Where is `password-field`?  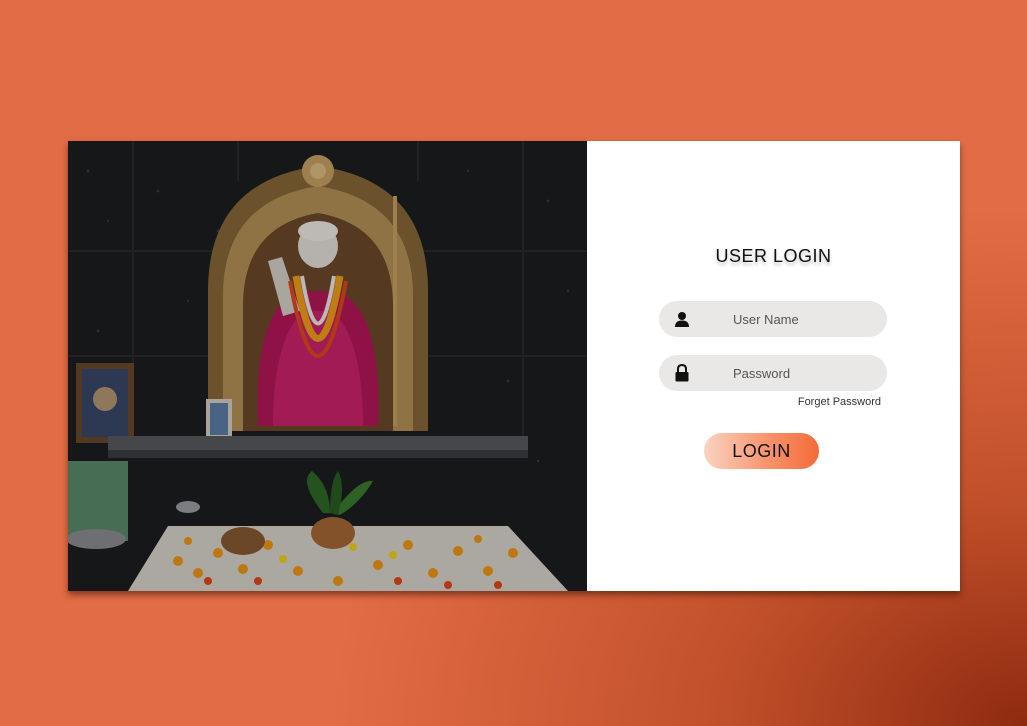
password-field is located at coordinates (773, 373).